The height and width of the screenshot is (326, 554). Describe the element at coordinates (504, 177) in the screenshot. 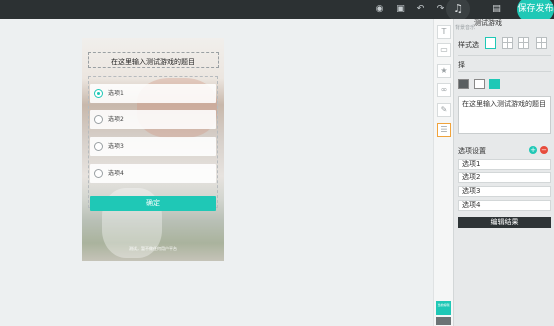

I see `option-input-2: 选项2` at that location.